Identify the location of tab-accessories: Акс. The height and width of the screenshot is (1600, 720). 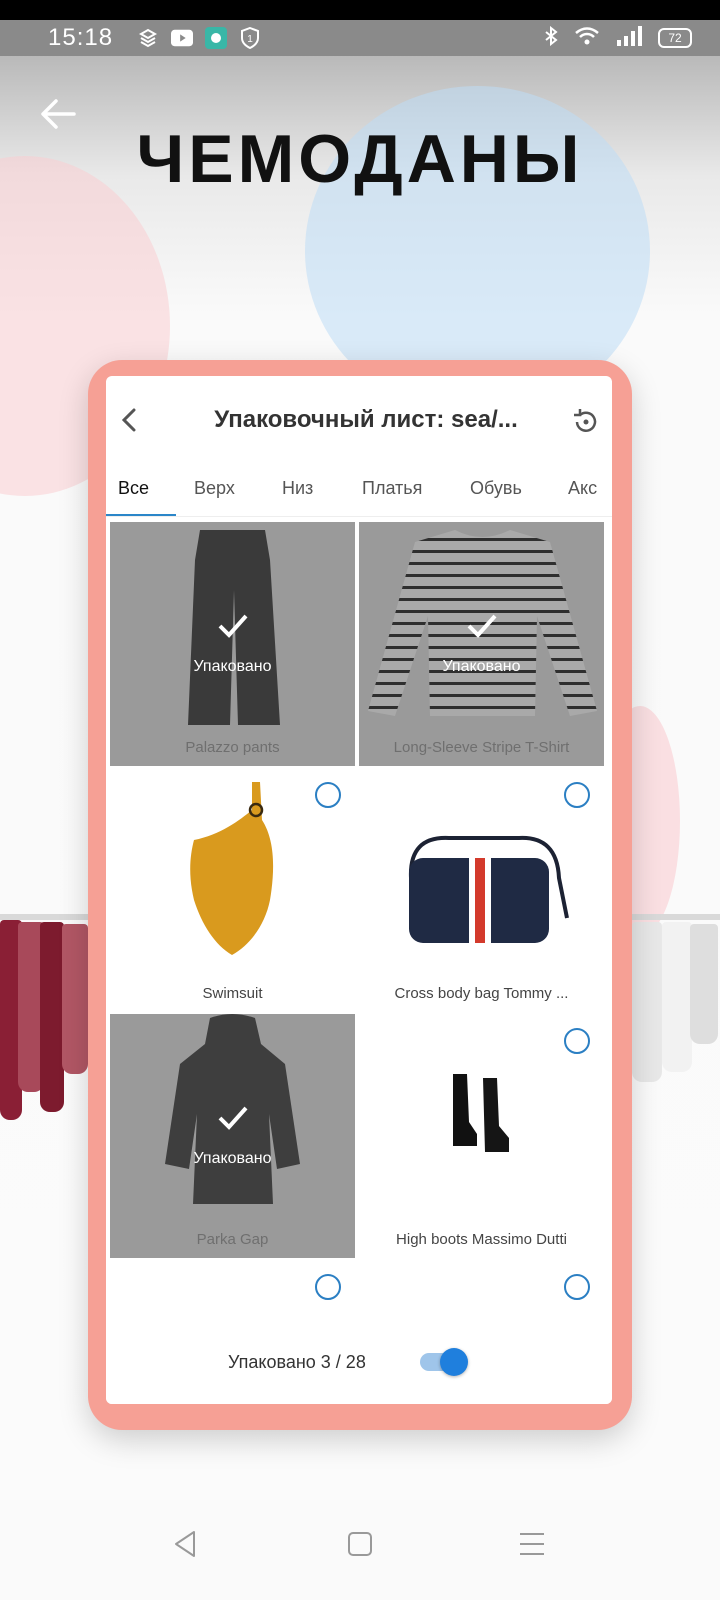
(582, 488).